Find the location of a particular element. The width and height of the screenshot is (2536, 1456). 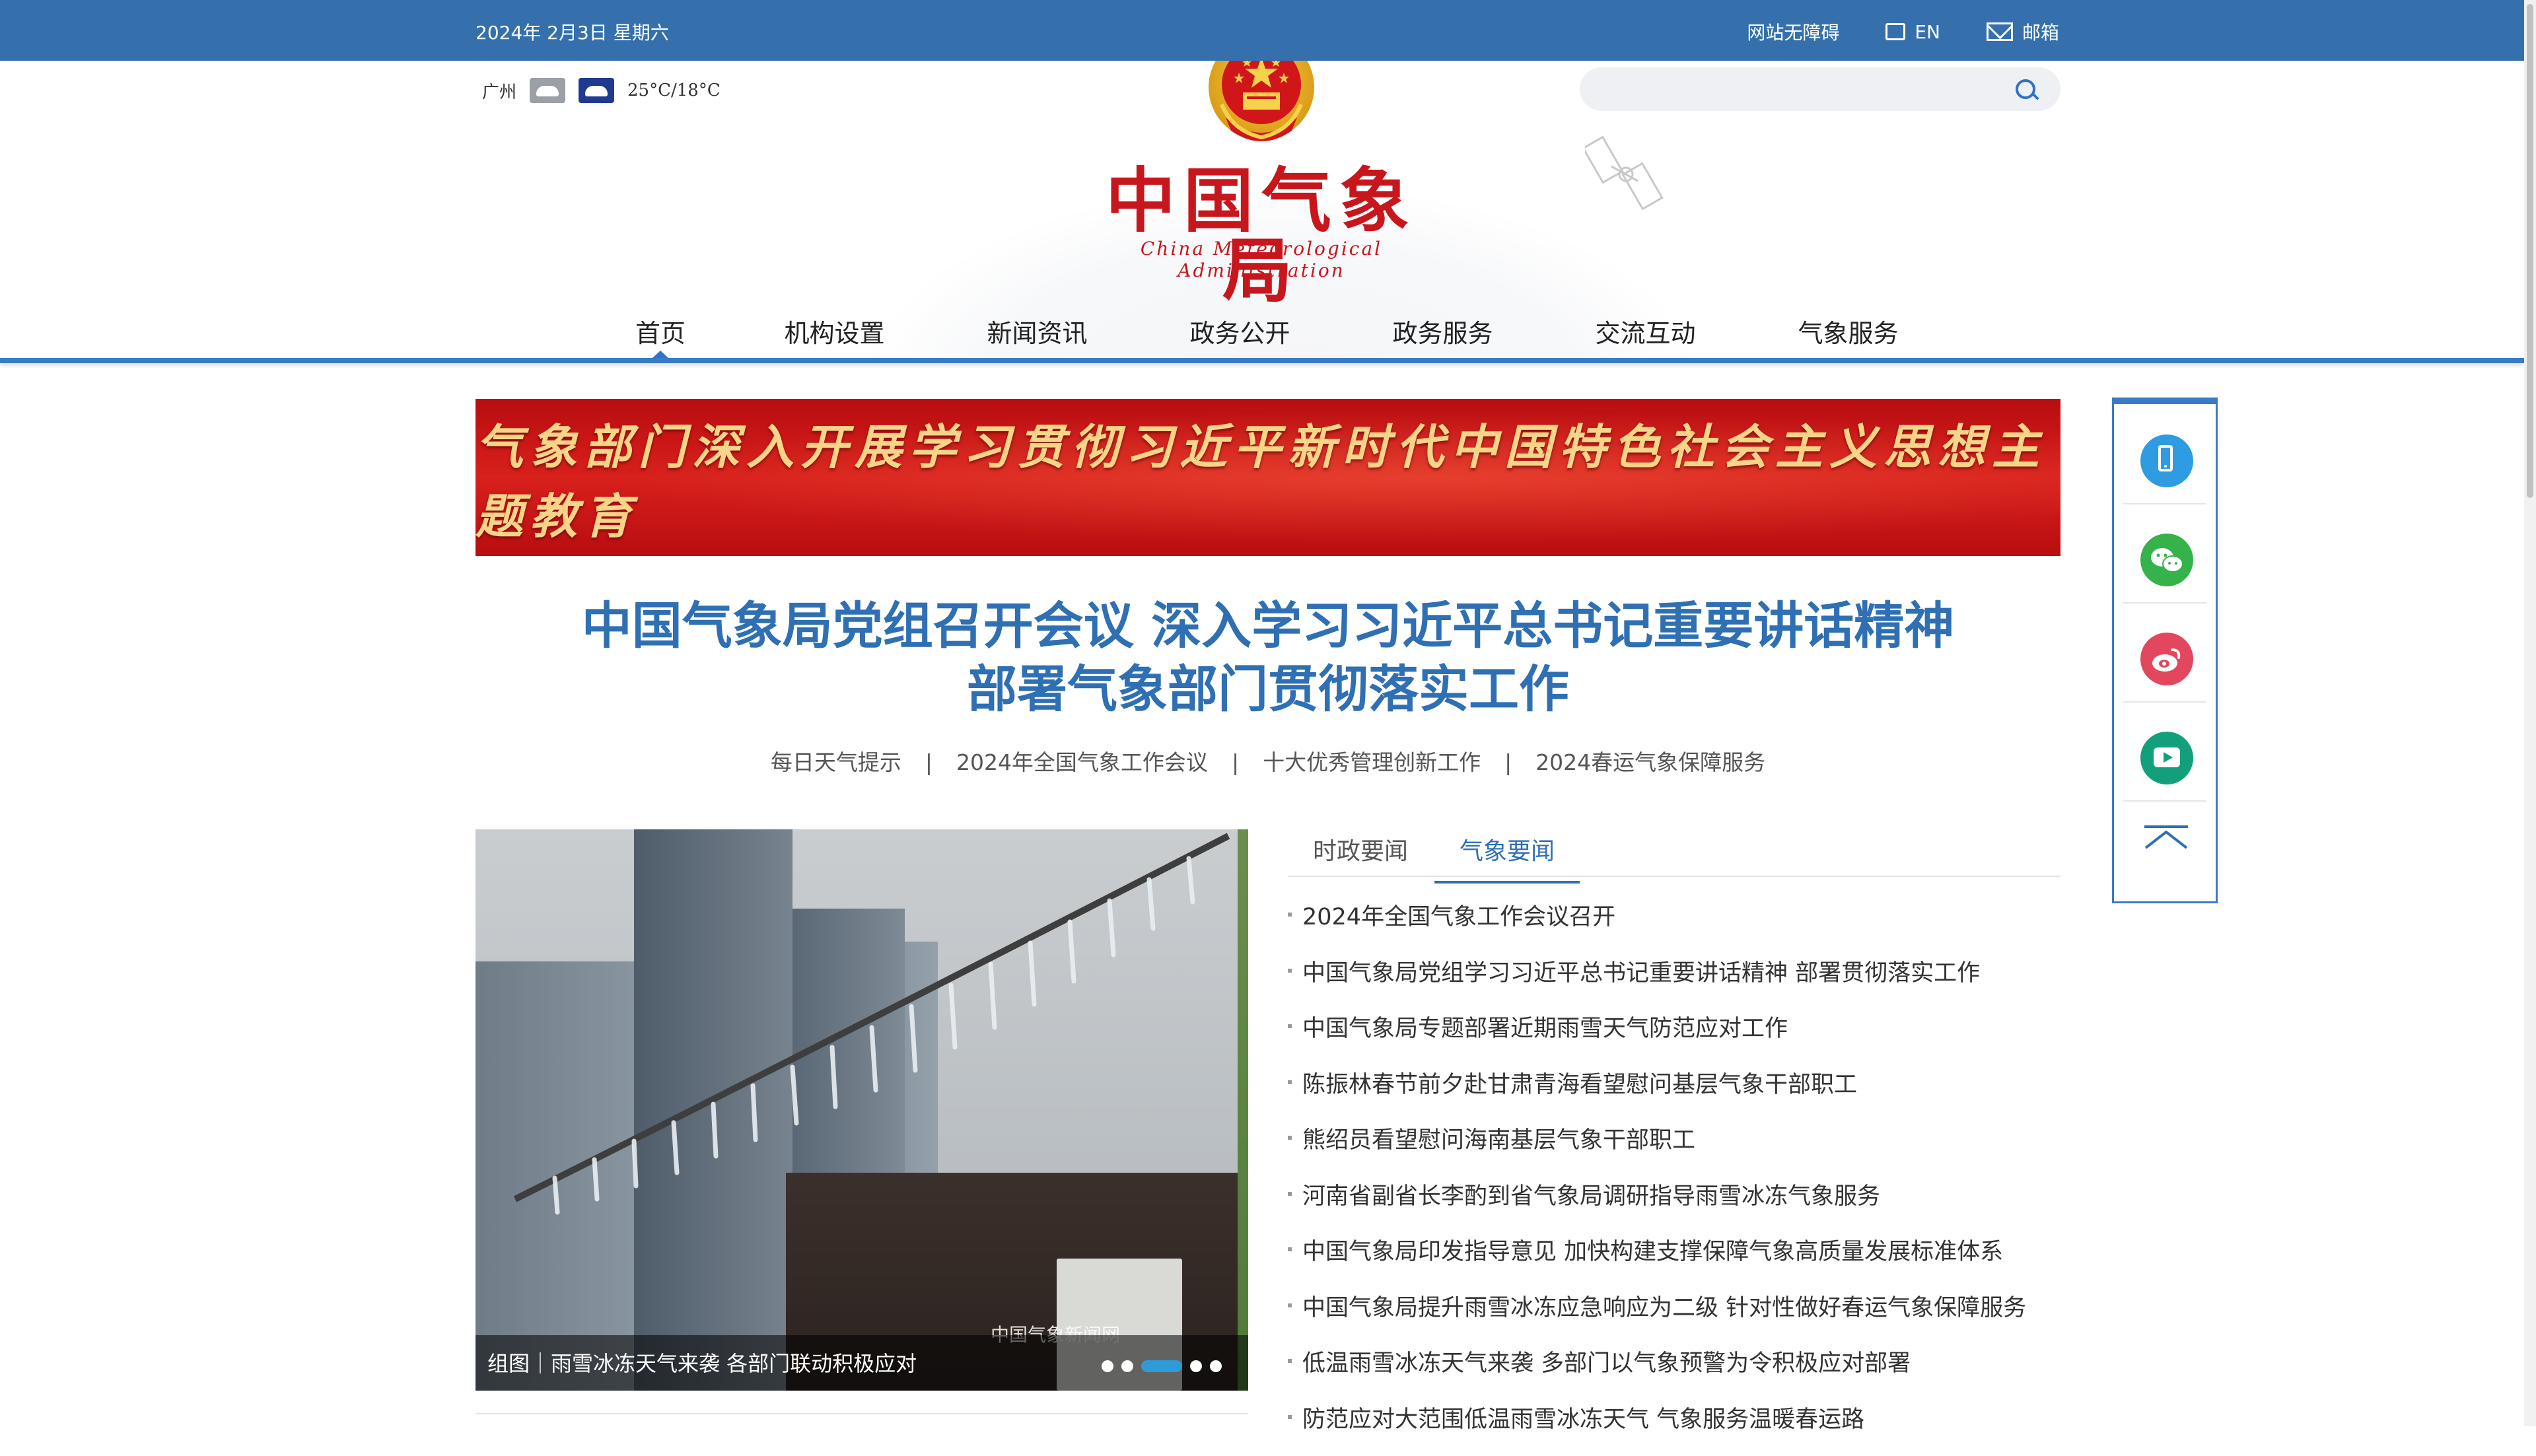

accessibility-link: 网站无障碍 is located at coordinates (1793, 31).